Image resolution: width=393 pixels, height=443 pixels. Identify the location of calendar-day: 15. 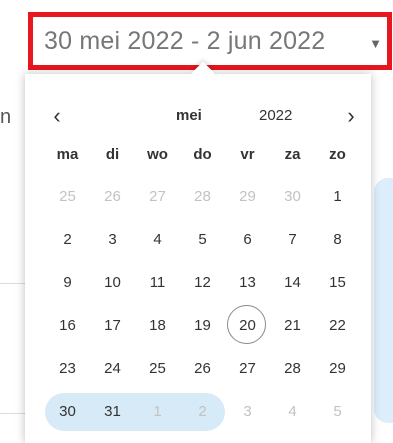
(337, 283).